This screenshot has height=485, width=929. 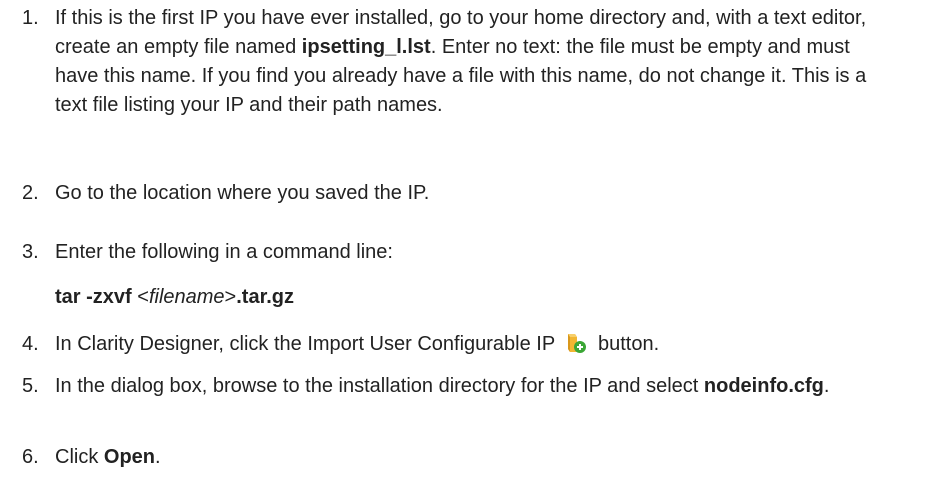 I want to click on step-number: 1., so click(x=30, y=18).